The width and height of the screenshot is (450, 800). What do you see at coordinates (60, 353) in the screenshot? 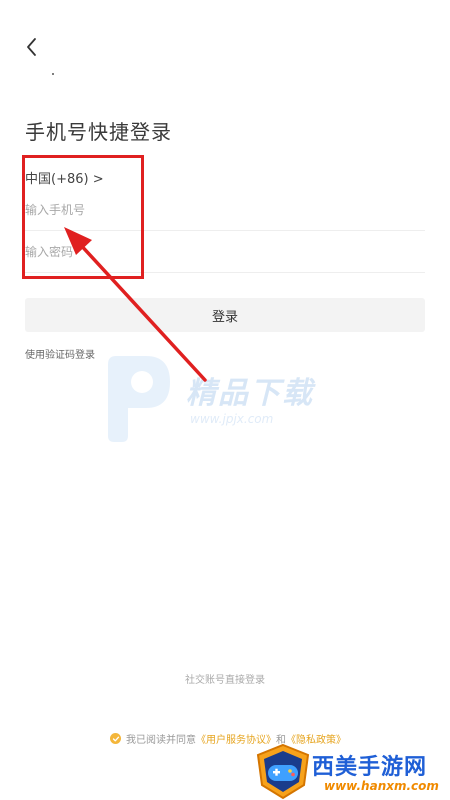
I see `sms-login-link: 使用验证码登录` at bounding box center [60, 353].